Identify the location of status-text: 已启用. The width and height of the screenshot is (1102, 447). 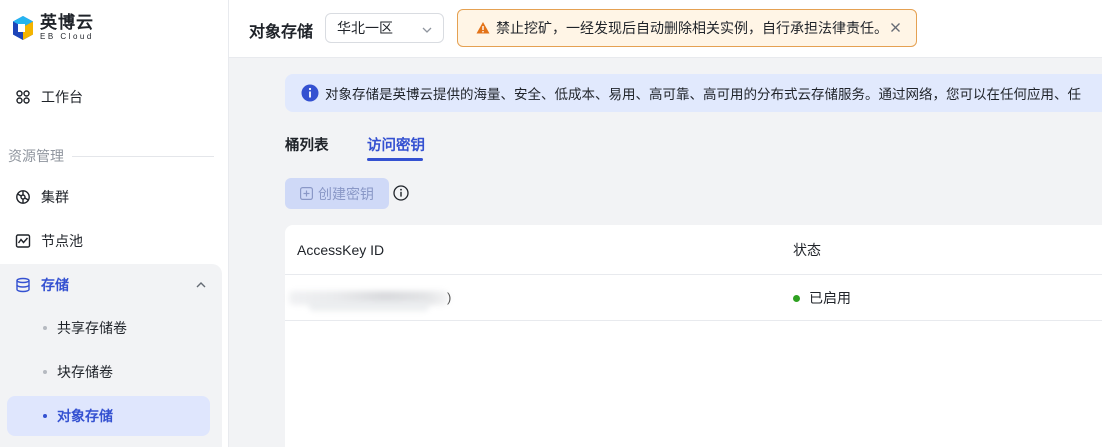
(830, 298).